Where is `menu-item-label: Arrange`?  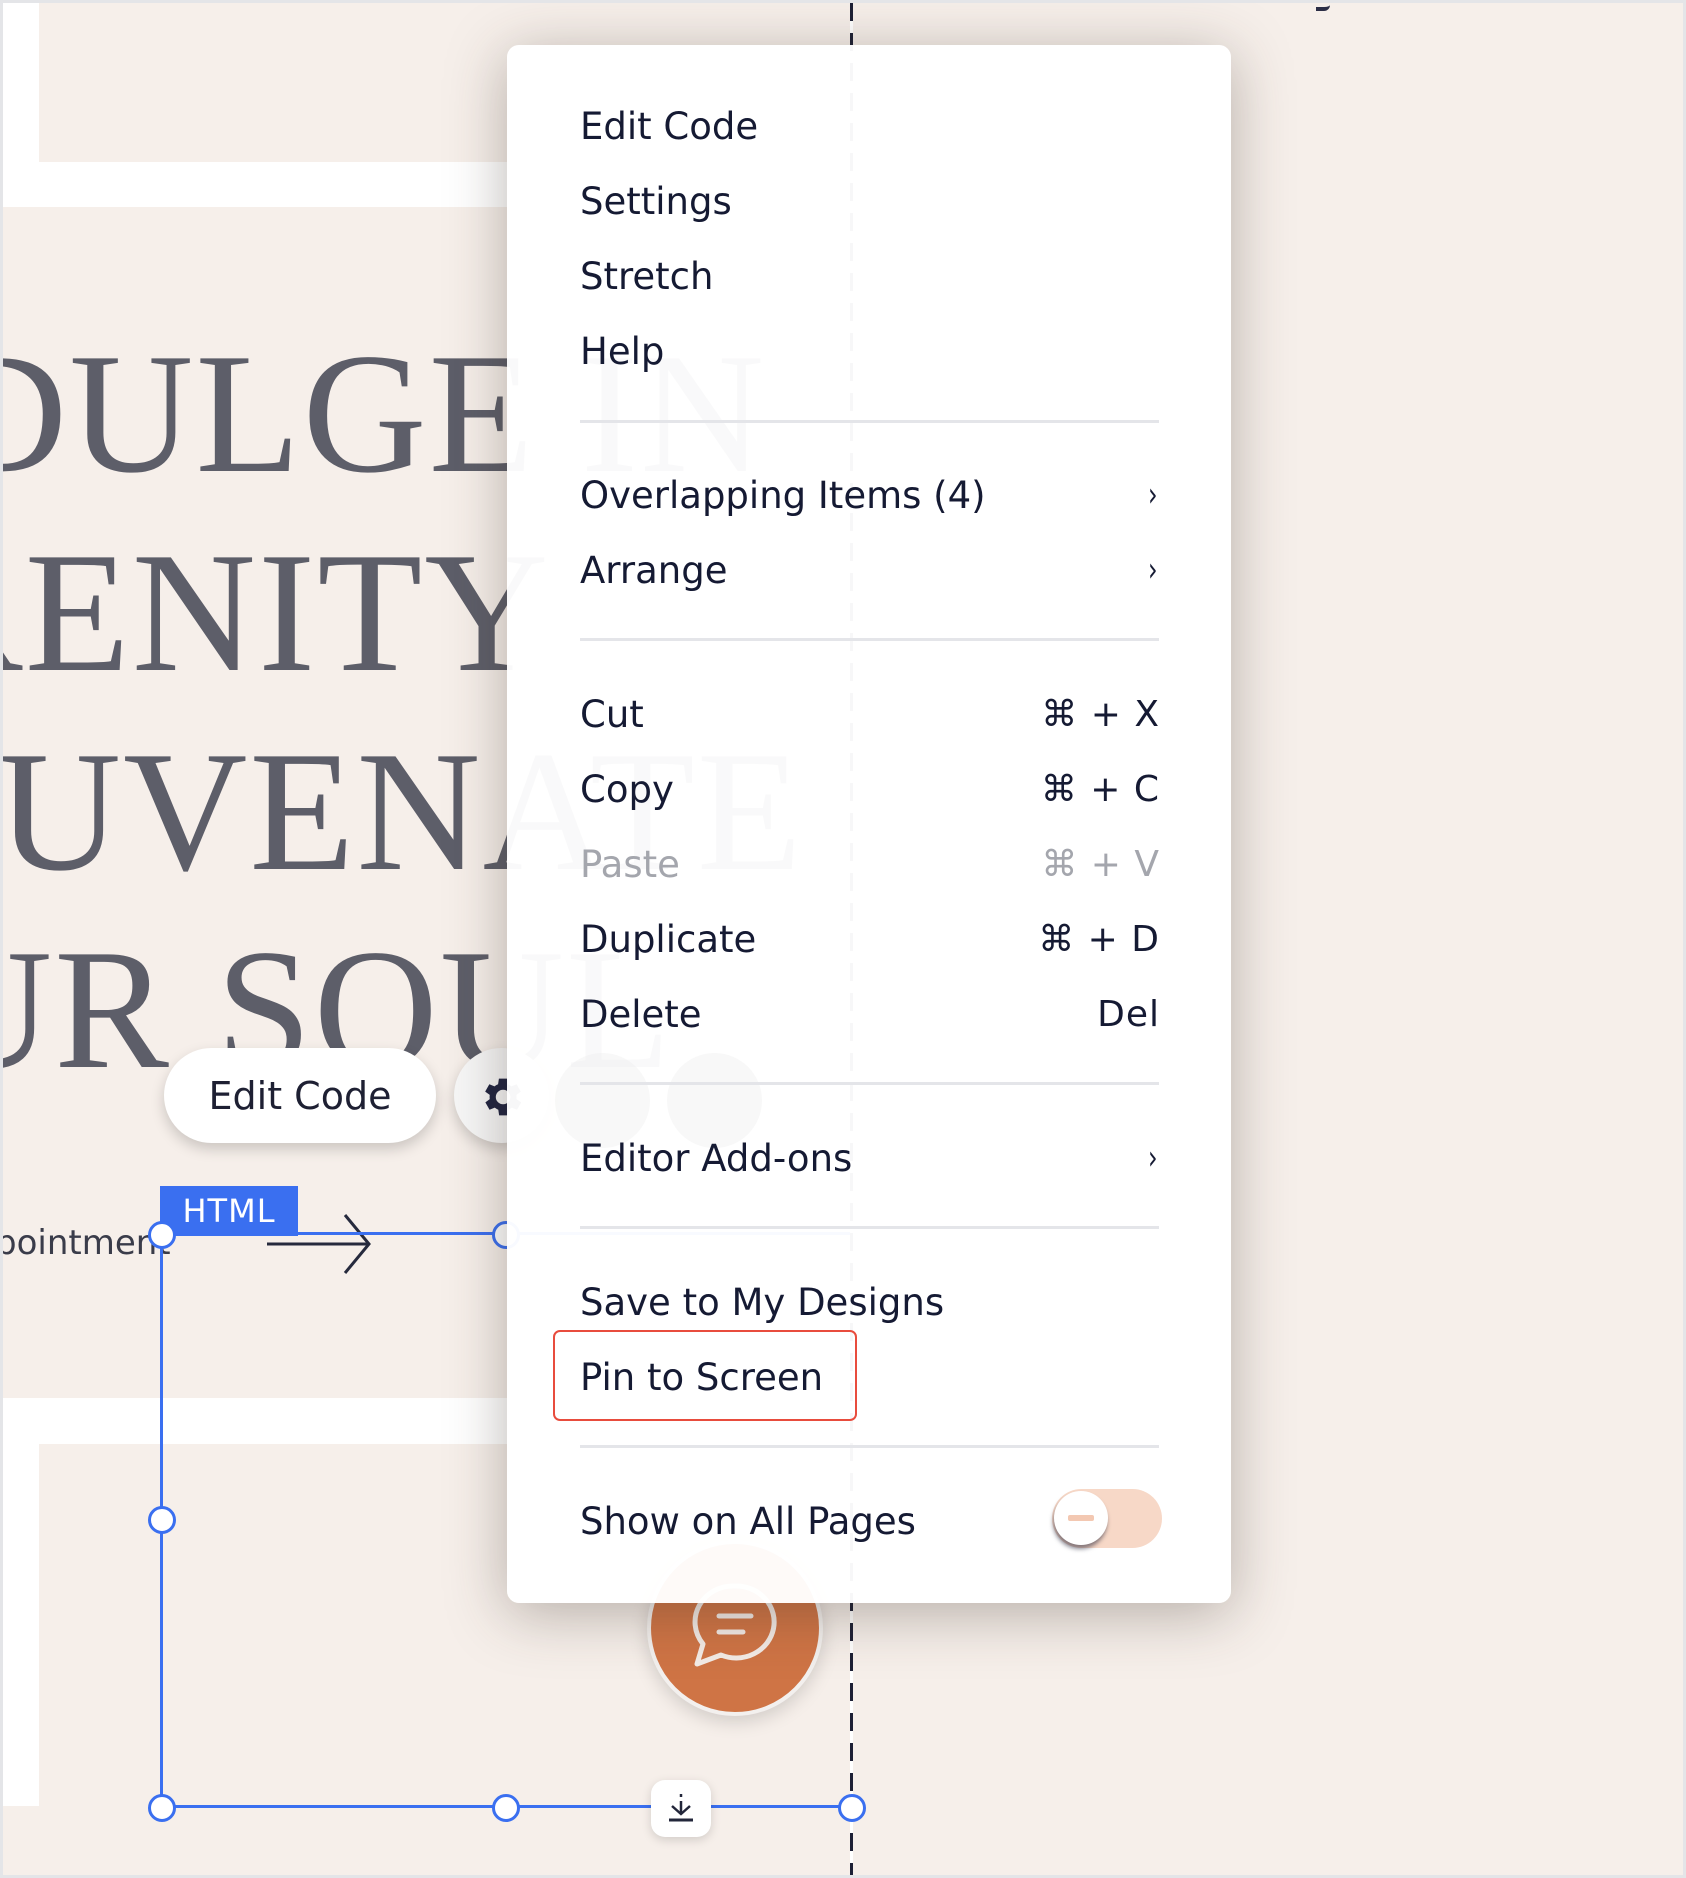 menu-item-label: Arrange is located at coordinates (654, 570).